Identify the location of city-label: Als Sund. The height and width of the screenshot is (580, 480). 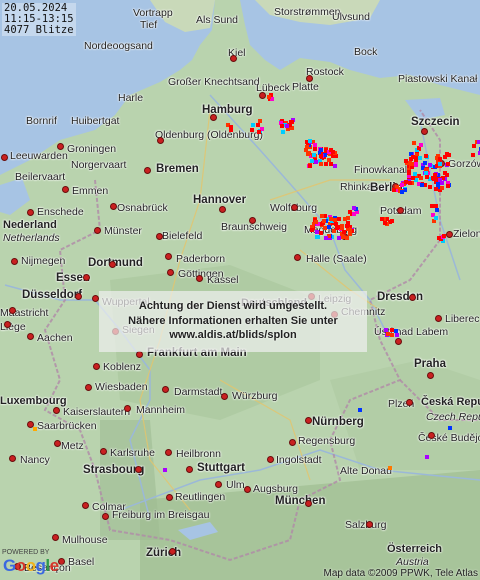
(217, 20).